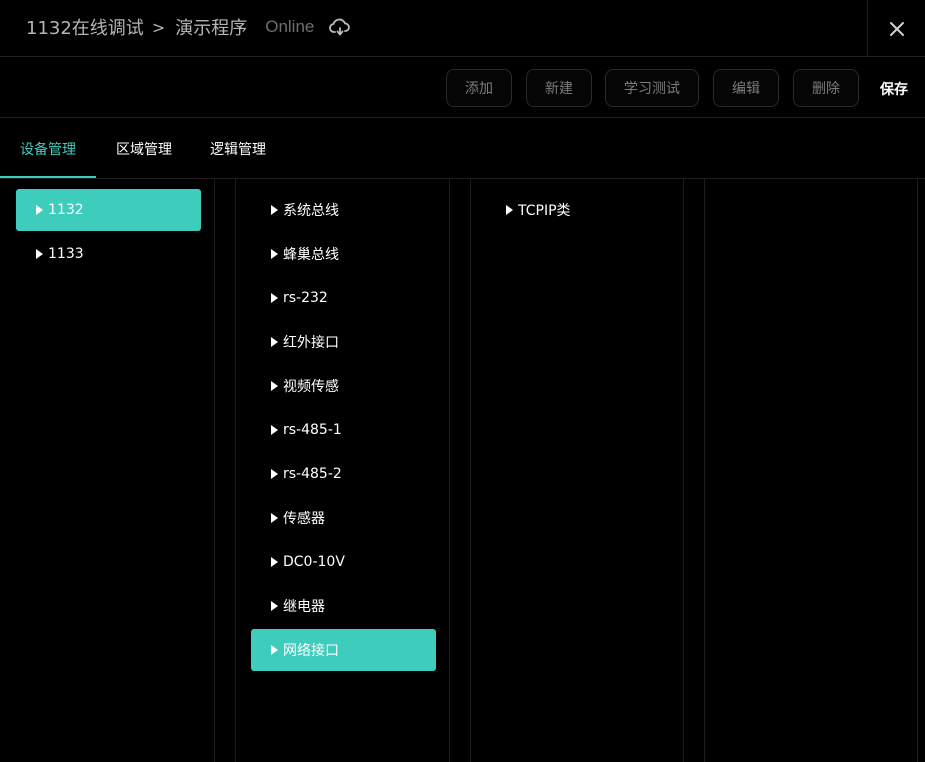 This screenshot has height=762, width=925. Describe the element at coordinates (108, 210) in the screenshot. I see `list-item-device-1132: 1132` at that location.